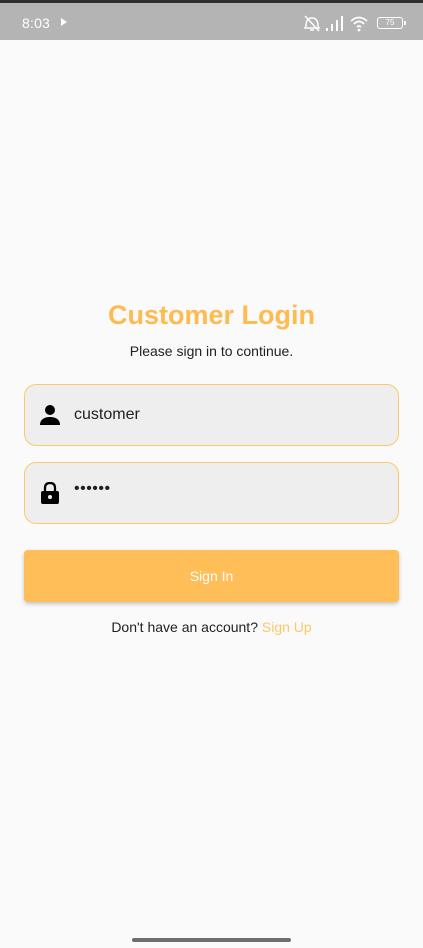 Image resolution: width=423 pixels, height=948 pixels. Describe the element at coordinates (312, 23) in the screenshot. I see `muted-alarm-icon` at that location.